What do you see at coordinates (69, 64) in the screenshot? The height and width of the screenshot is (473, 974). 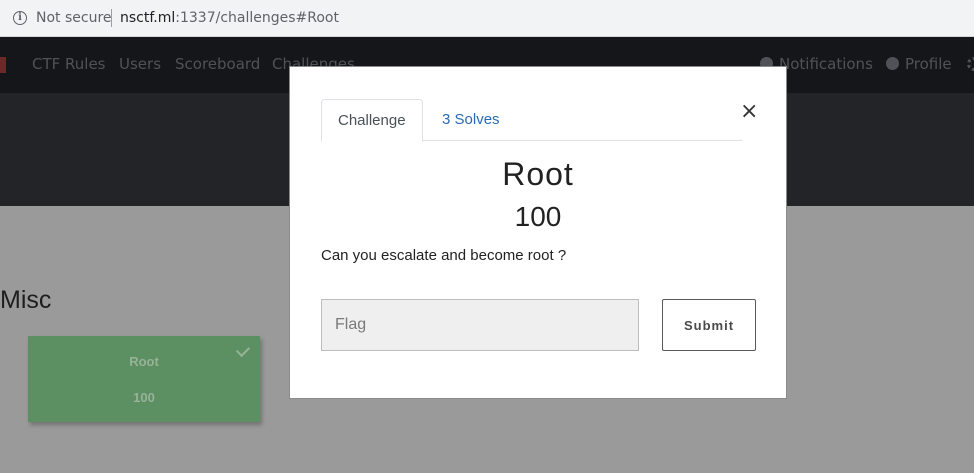 I see `nav-item-ctf-rules: CTF Rules` at bounding box center [69, 64].